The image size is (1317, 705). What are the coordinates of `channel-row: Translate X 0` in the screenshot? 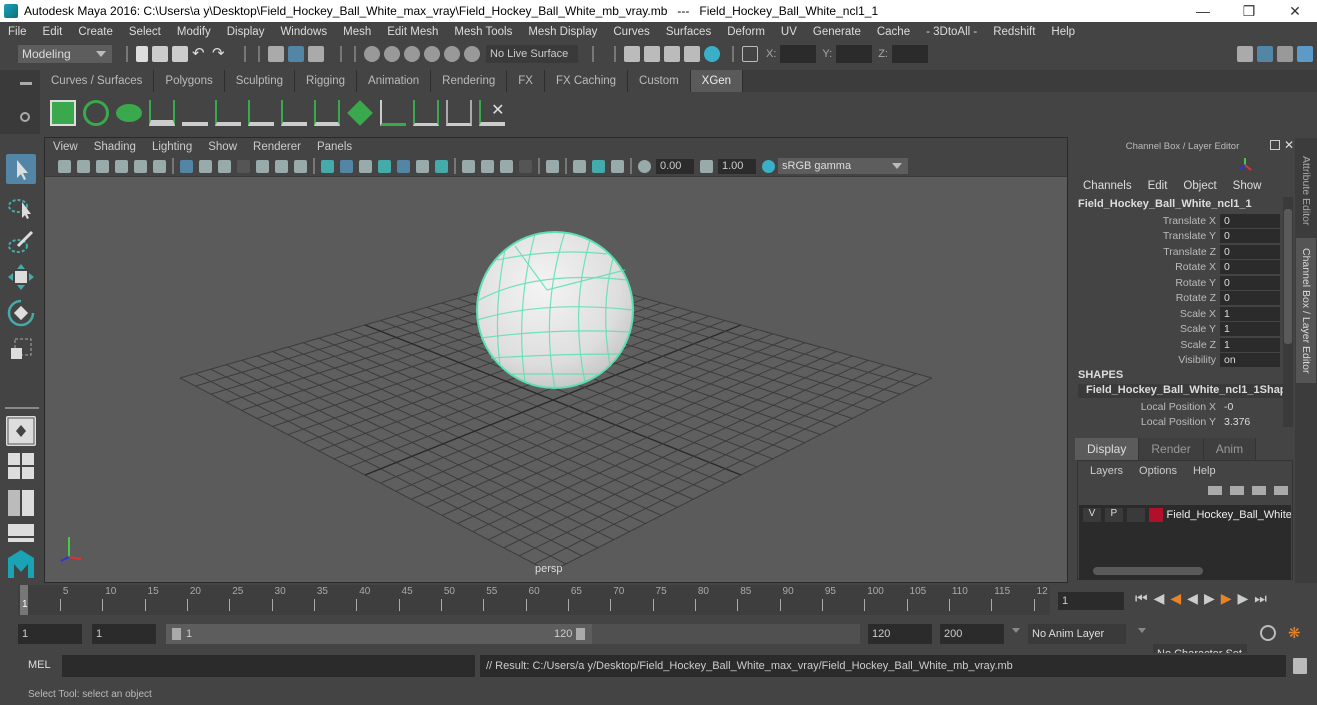 It's located at (1179, 220).